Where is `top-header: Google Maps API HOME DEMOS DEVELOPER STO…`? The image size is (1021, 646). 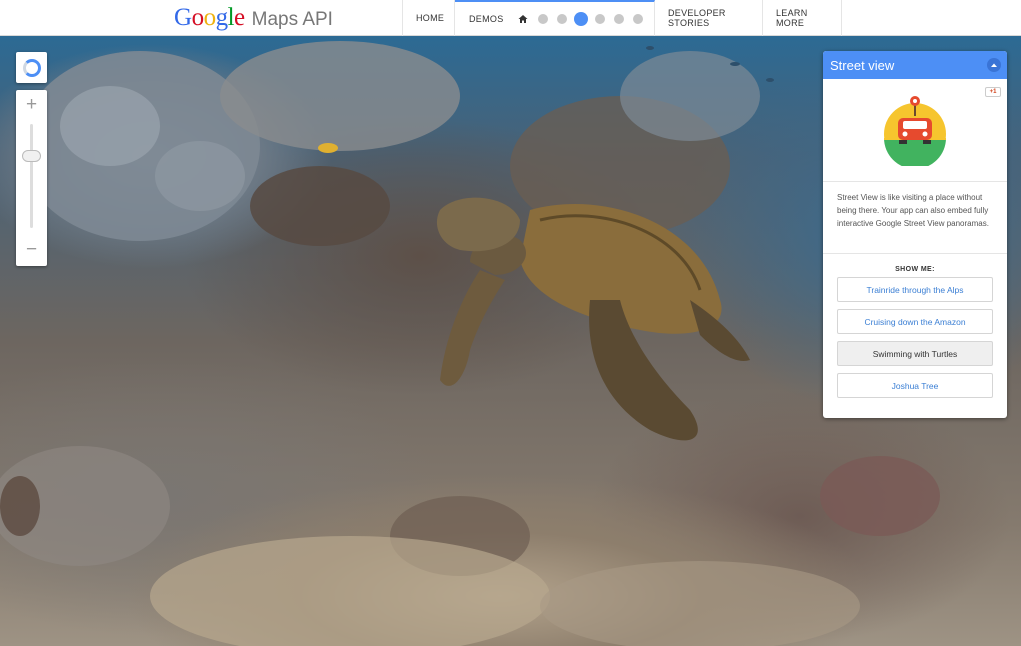 top-header: Google Maps API HOME DEMOS DEVELOPER STO… is located at coordinates (510, 18).